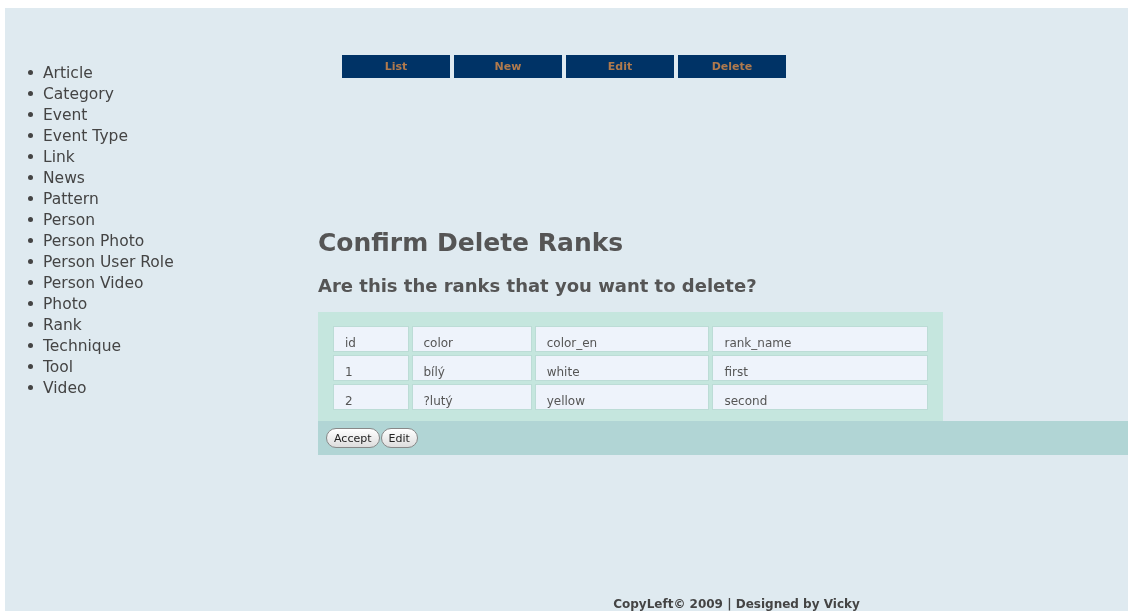  What do you see at coordinates (82, 345) in the screenshot?
I see `sidebar-link: Technique` at bounding box center [82, 345].